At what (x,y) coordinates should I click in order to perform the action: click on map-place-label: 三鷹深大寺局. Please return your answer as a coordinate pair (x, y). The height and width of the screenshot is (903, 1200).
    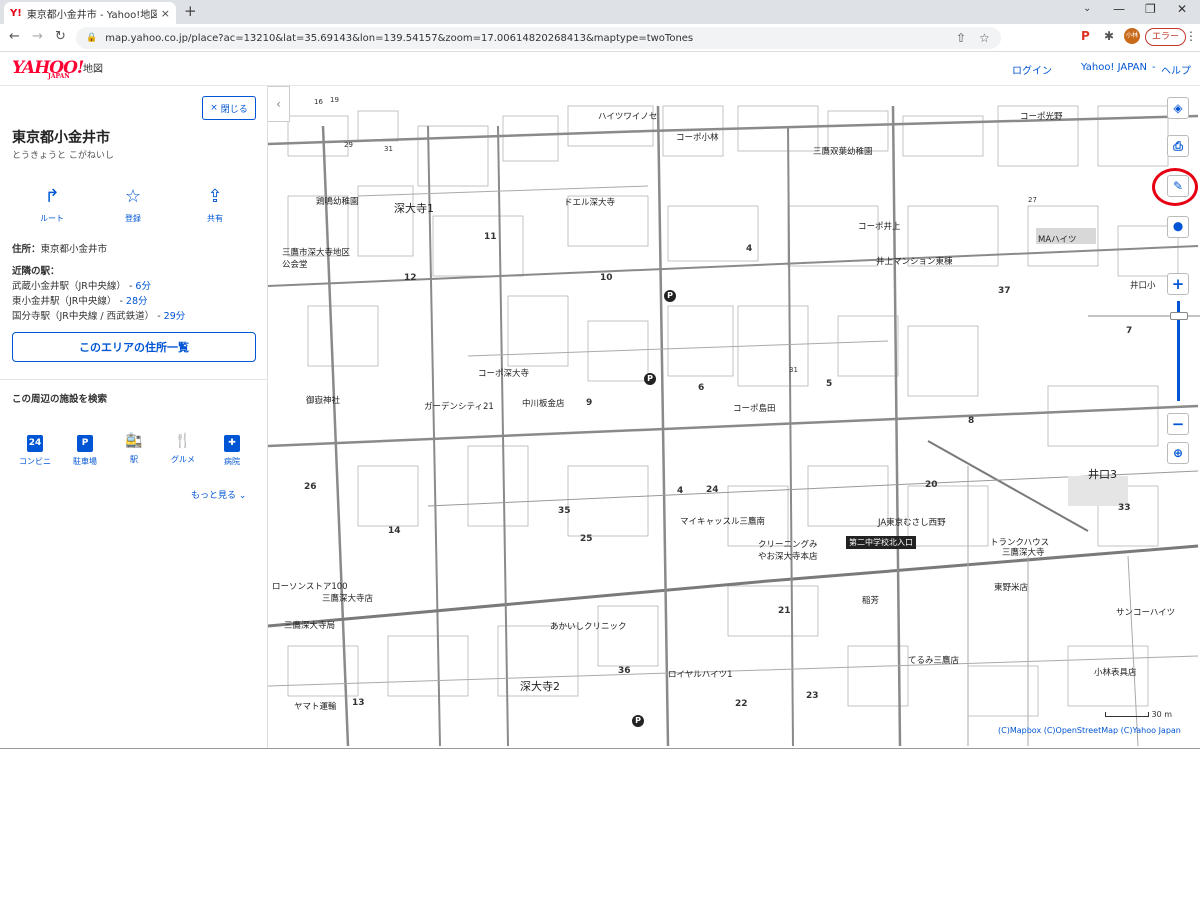
    Looking at the image, I should click on (309, 625).